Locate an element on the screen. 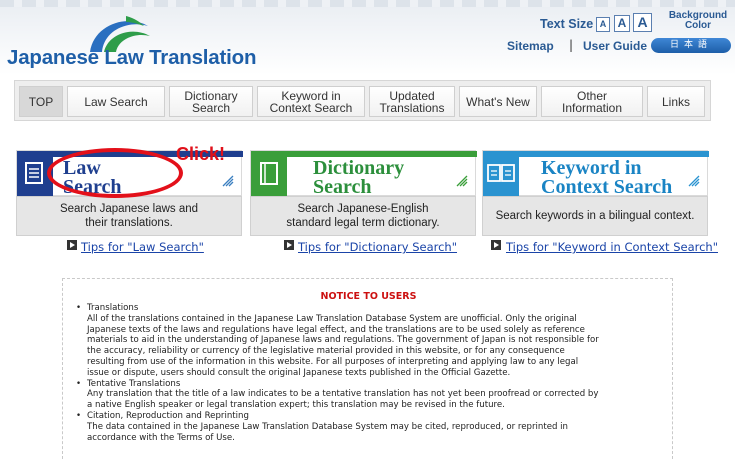  notice-title: NOTICE TO USERS is located at coordinates (368, 296).